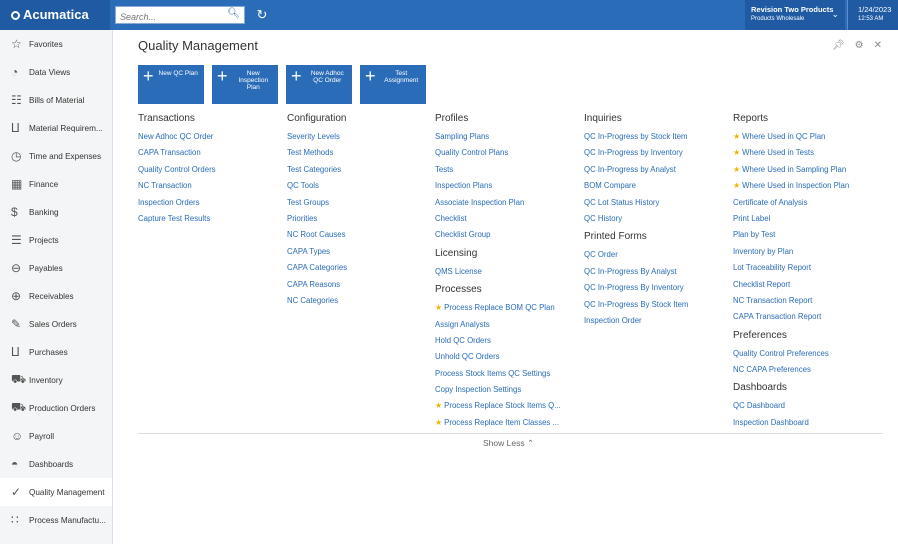 The width and height of the screenshot is (898, 544). Describe the element at coordinates (317, 235) in the screenshot. I see `workspace-link: NC Root Causes` at that location.